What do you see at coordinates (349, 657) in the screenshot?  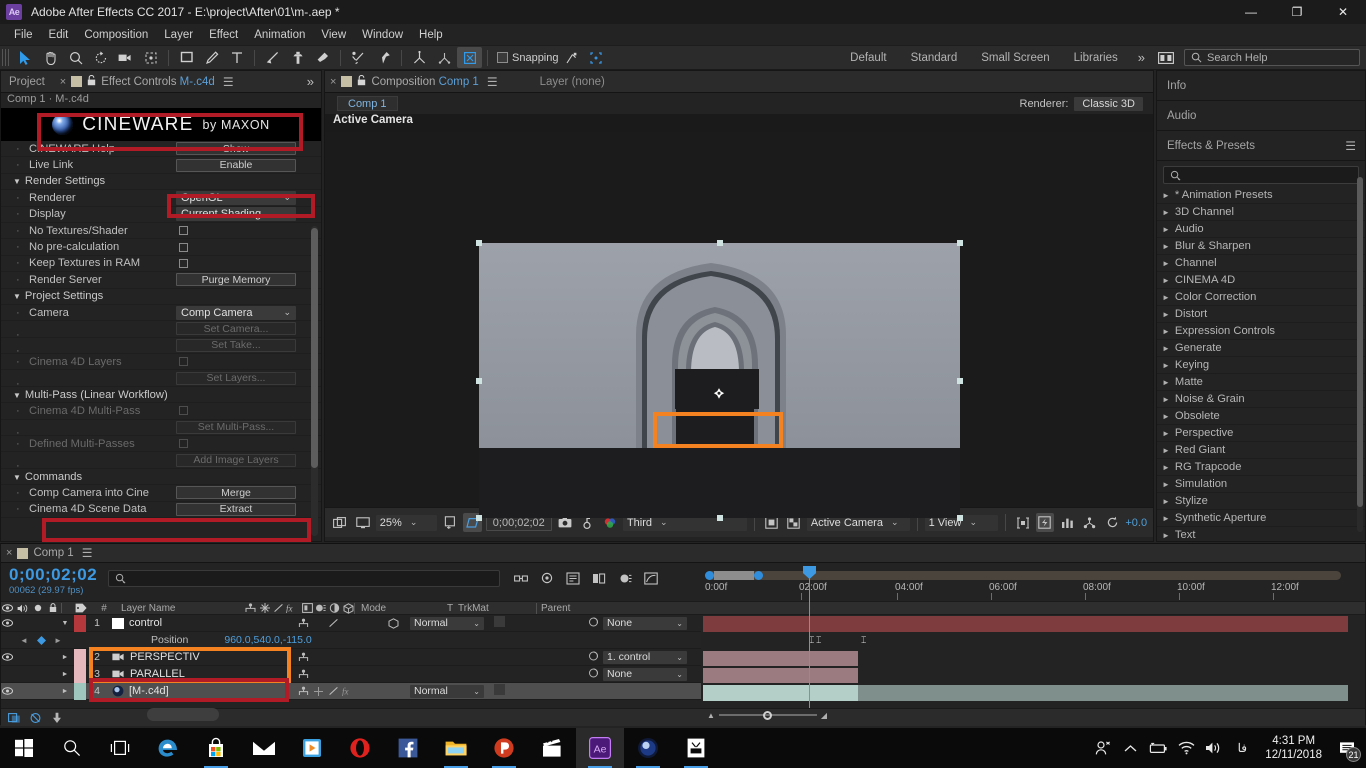 I see `layer-switches` at bounding box center [349, 657].